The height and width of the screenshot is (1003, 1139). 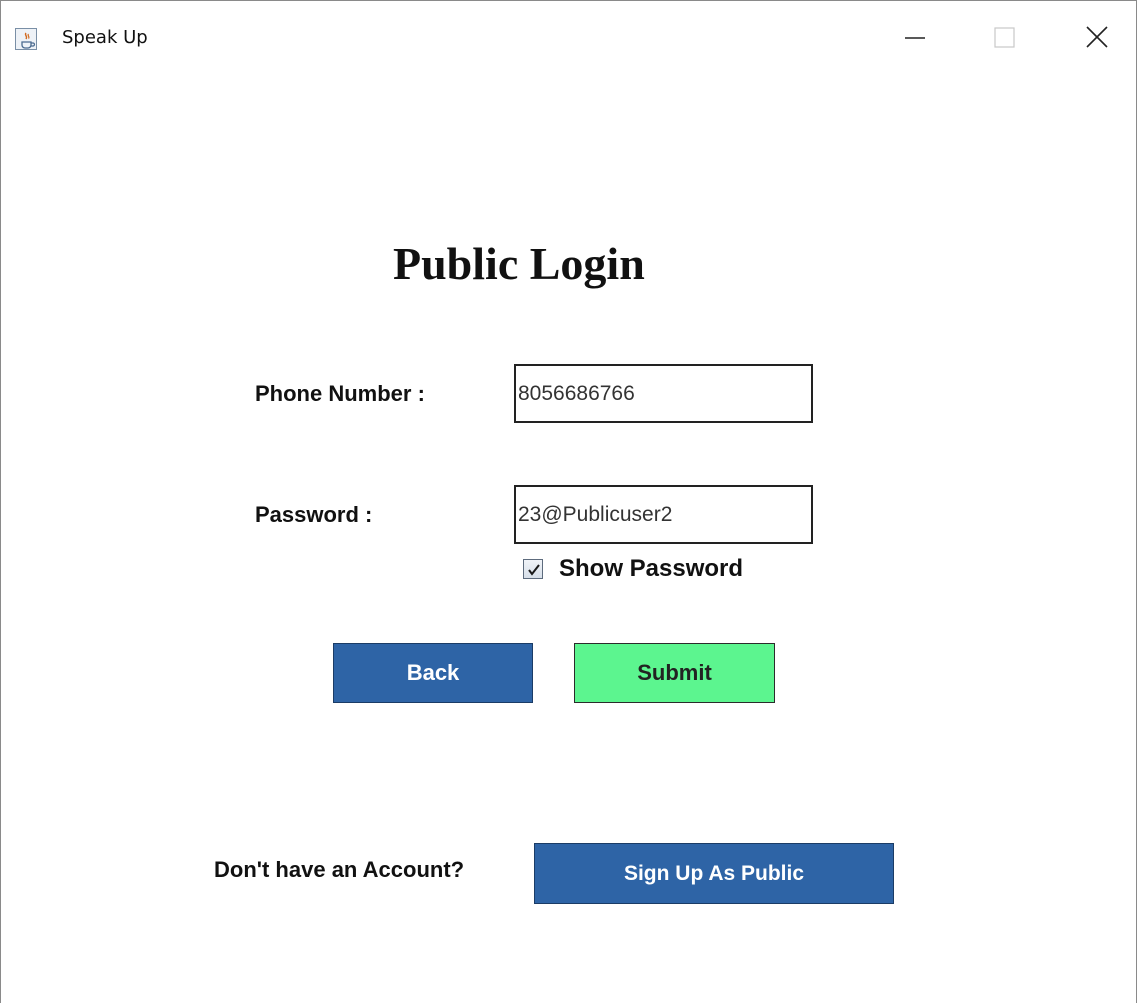 I want to click on sign-up-button: Sign Up As Public, so click(x=714, y=873).